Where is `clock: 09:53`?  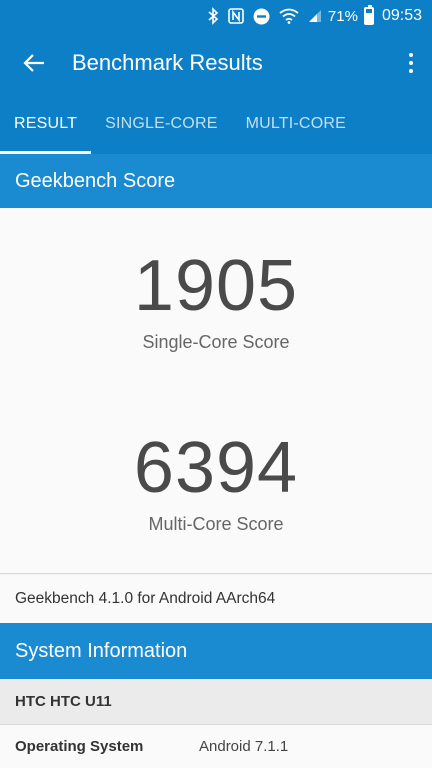 clock: 09:53 is located at coordinates (401, 15).